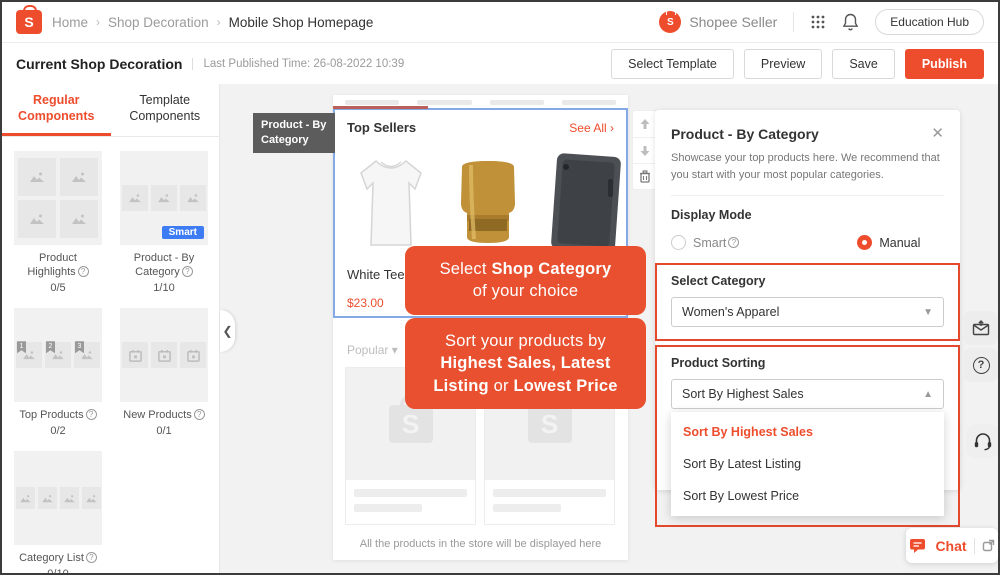  Describe the element at coordinates (164, 197) in the screenshot. I see `component-thumbnail: Smart` at that location.